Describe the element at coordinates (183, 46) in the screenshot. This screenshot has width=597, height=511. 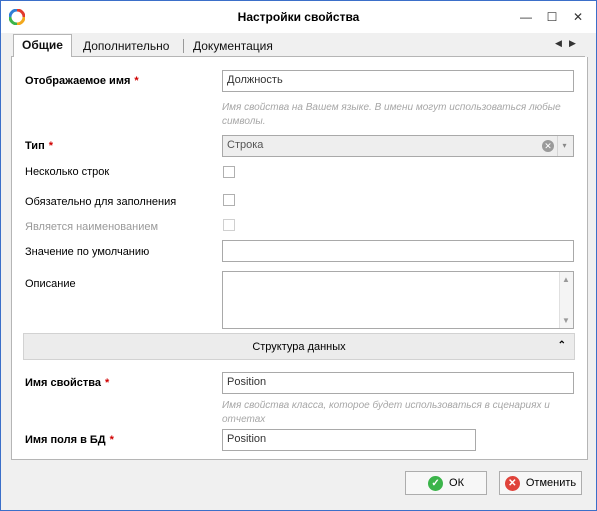
I see `tab-separator` at that location.